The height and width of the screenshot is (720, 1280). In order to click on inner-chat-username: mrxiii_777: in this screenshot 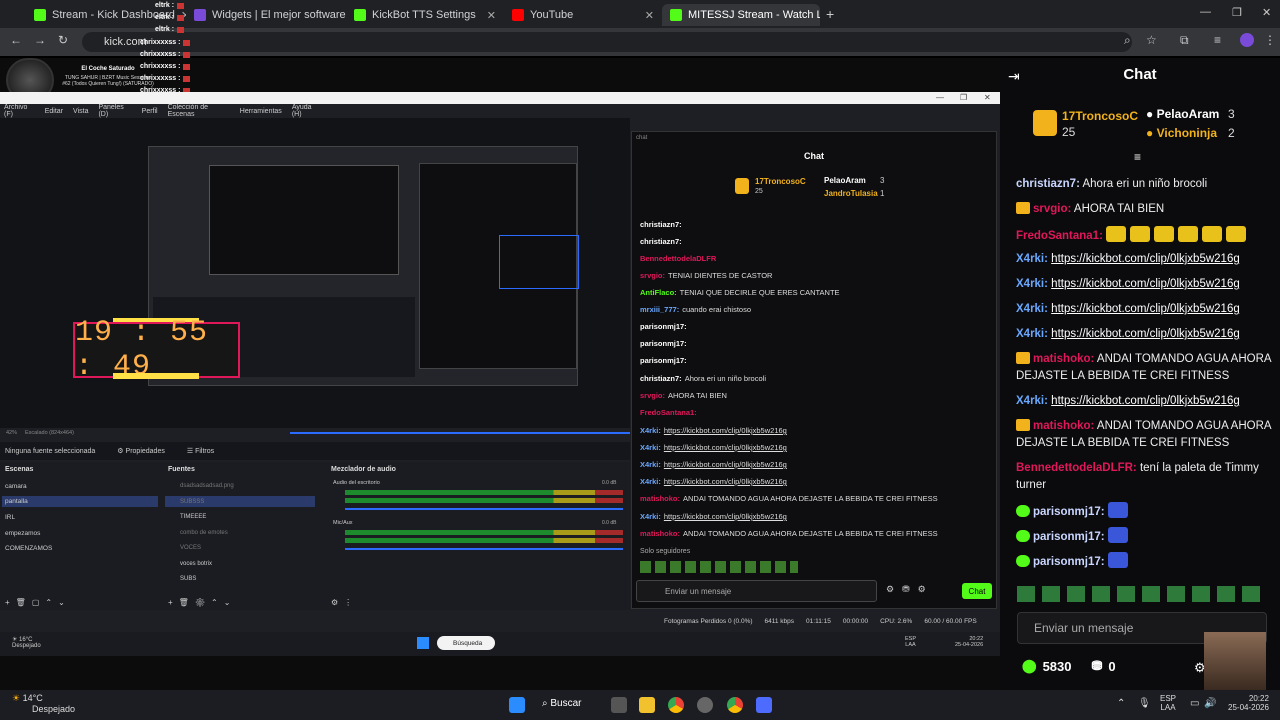, I will do `click(659, 309)`.